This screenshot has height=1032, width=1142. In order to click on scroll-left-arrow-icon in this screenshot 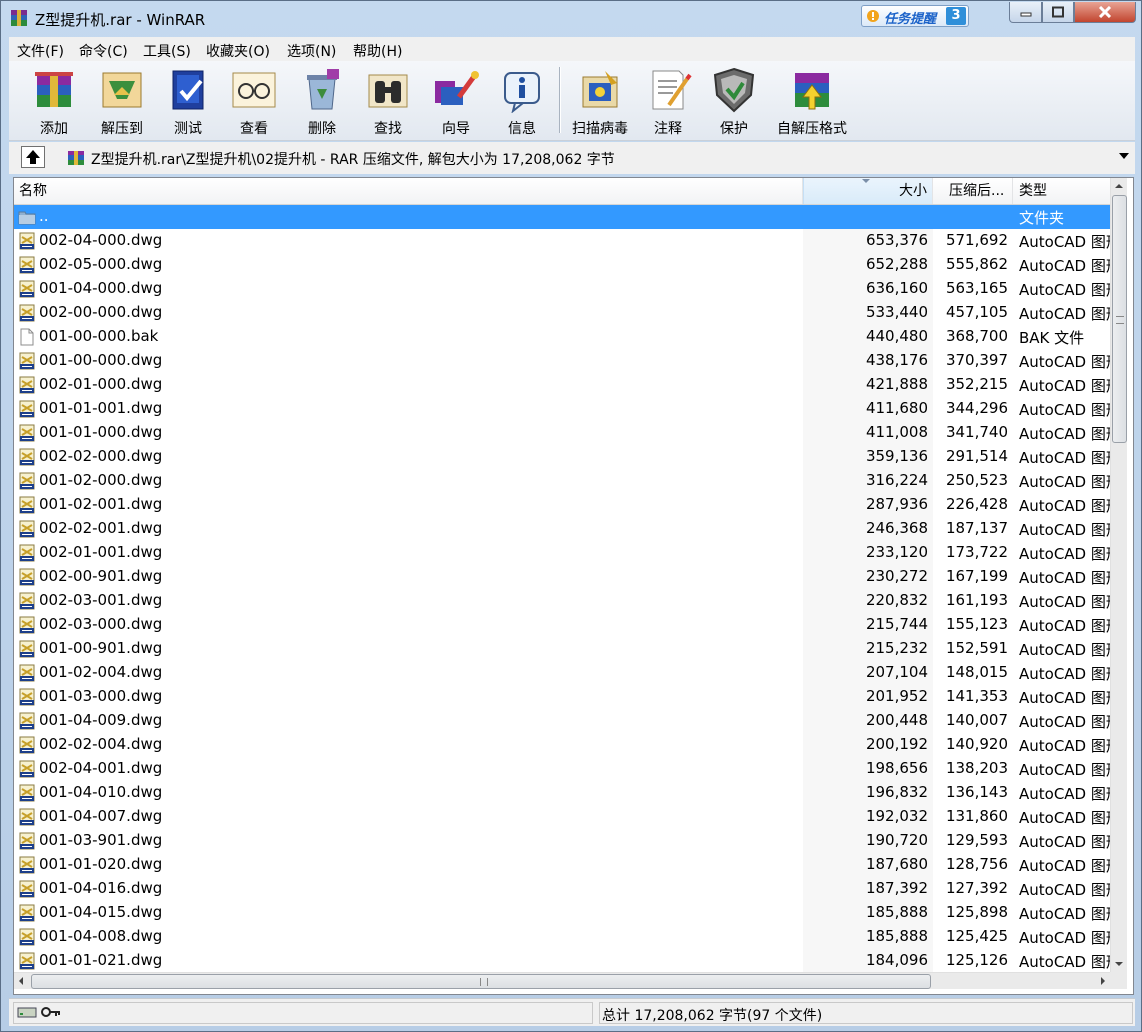, I will do `click(21, 981)`.